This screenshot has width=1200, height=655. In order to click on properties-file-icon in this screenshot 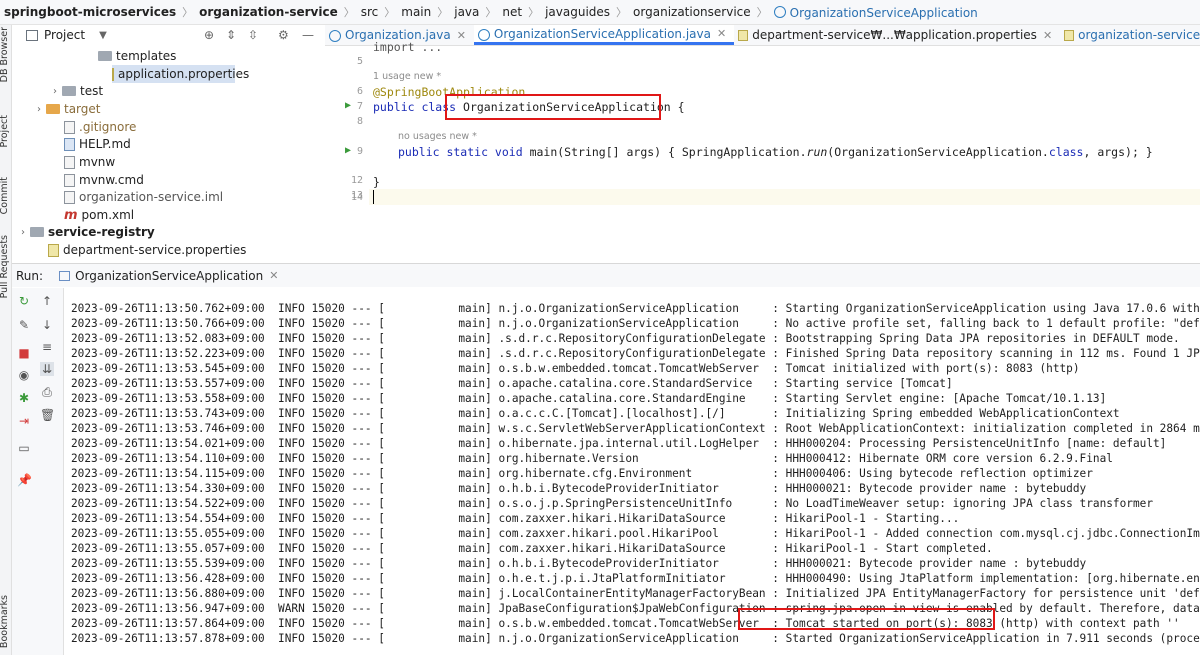, I will do `click(113, 74)`.